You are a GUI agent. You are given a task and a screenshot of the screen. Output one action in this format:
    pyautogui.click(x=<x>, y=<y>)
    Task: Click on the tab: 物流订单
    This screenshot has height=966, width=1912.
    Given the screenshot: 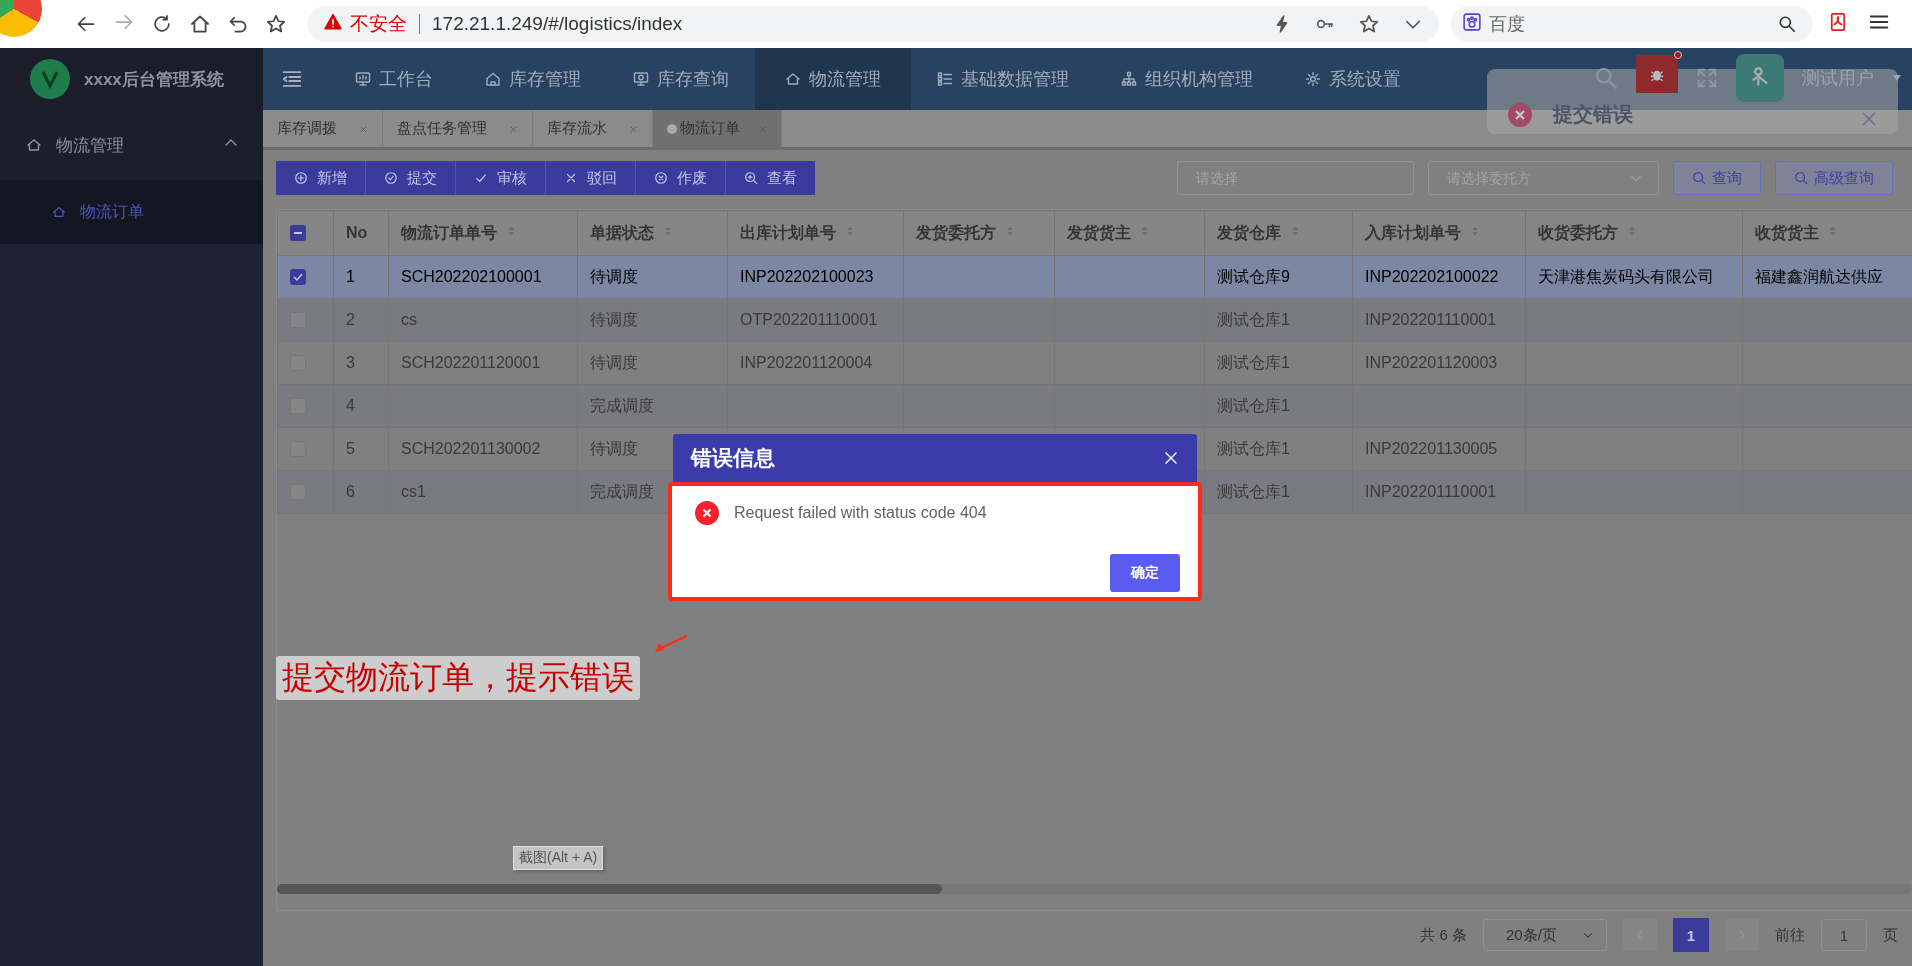 What is the action you would take?
    pyautogui.click(x=717, y=128)
    